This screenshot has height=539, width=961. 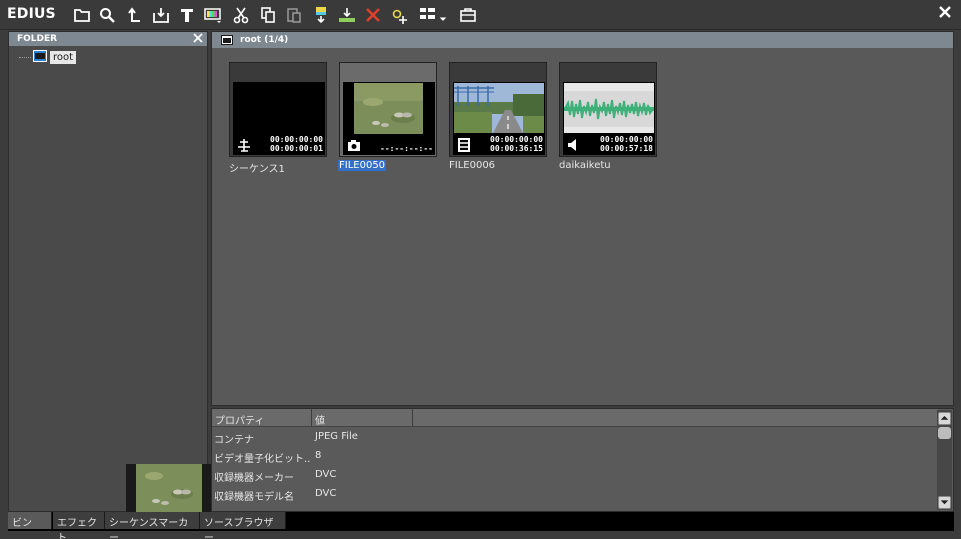 I want to click on clip-card-audio: 00:00:00:00 00:00:57:18, so click(x=608, y=109).